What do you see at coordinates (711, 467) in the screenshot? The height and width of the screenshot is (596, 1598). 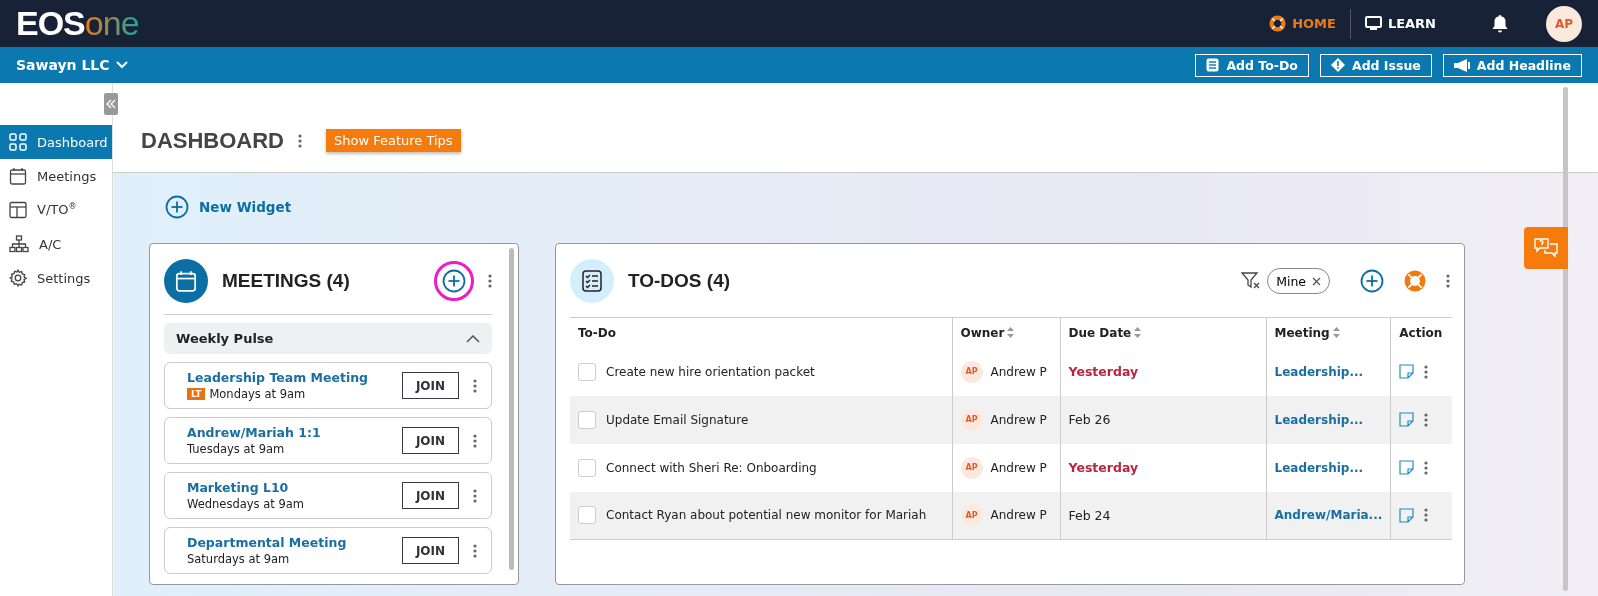 I see `todo-text: Connect with Sheri Re: Onboarding` at bounding box center [711, 467].